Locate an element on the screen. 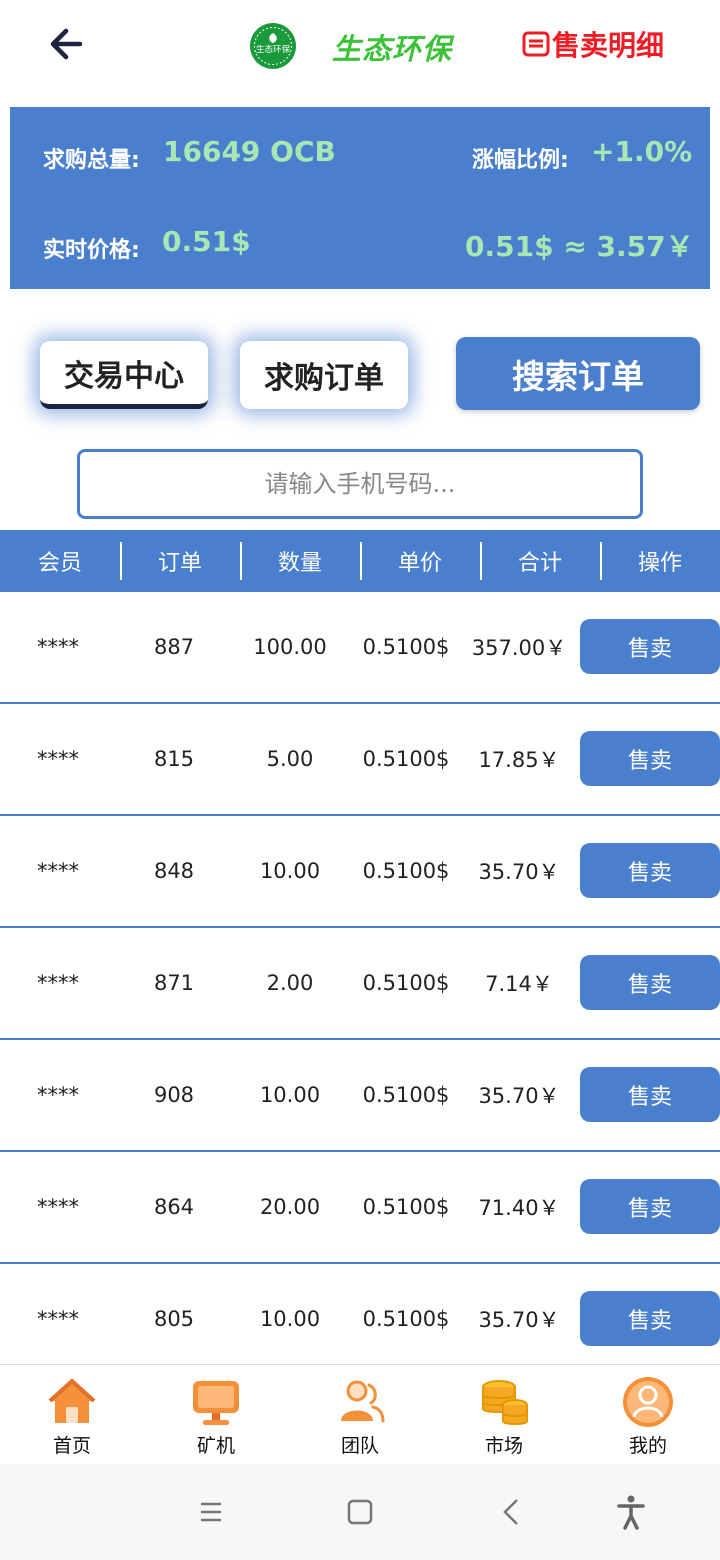 Image resolution: width=720 pixels, height=1560 pixels. table-row: **** 908 10.00 0.5100$ 35.70￥ 售卖 is located at coordinates (360, 1096).